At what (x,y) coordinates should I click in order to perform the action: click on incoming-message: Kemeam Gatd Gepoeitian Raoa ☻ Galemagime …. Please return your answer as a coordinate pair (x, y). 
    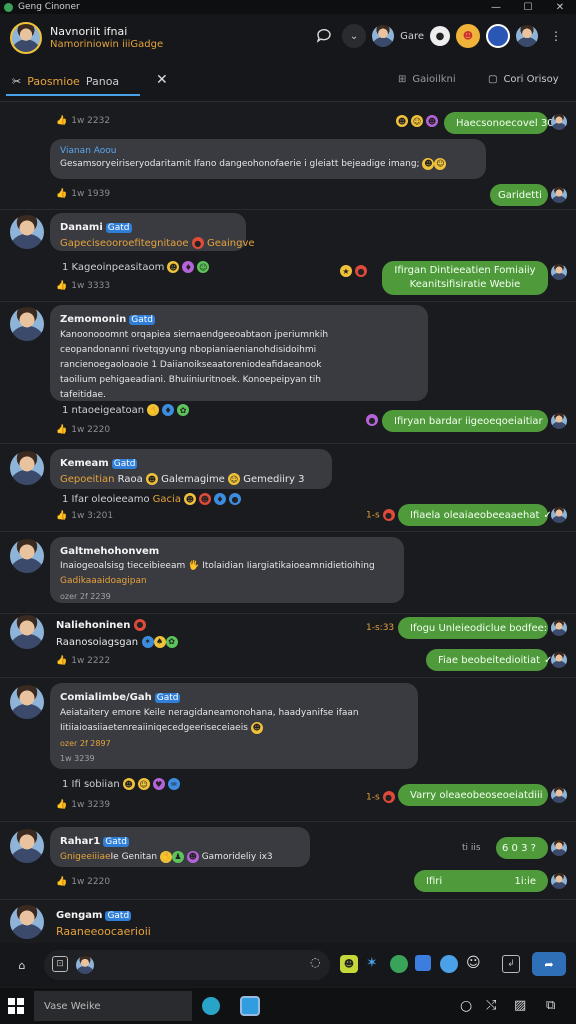
    Looking at the image, I should click on (191, 469).